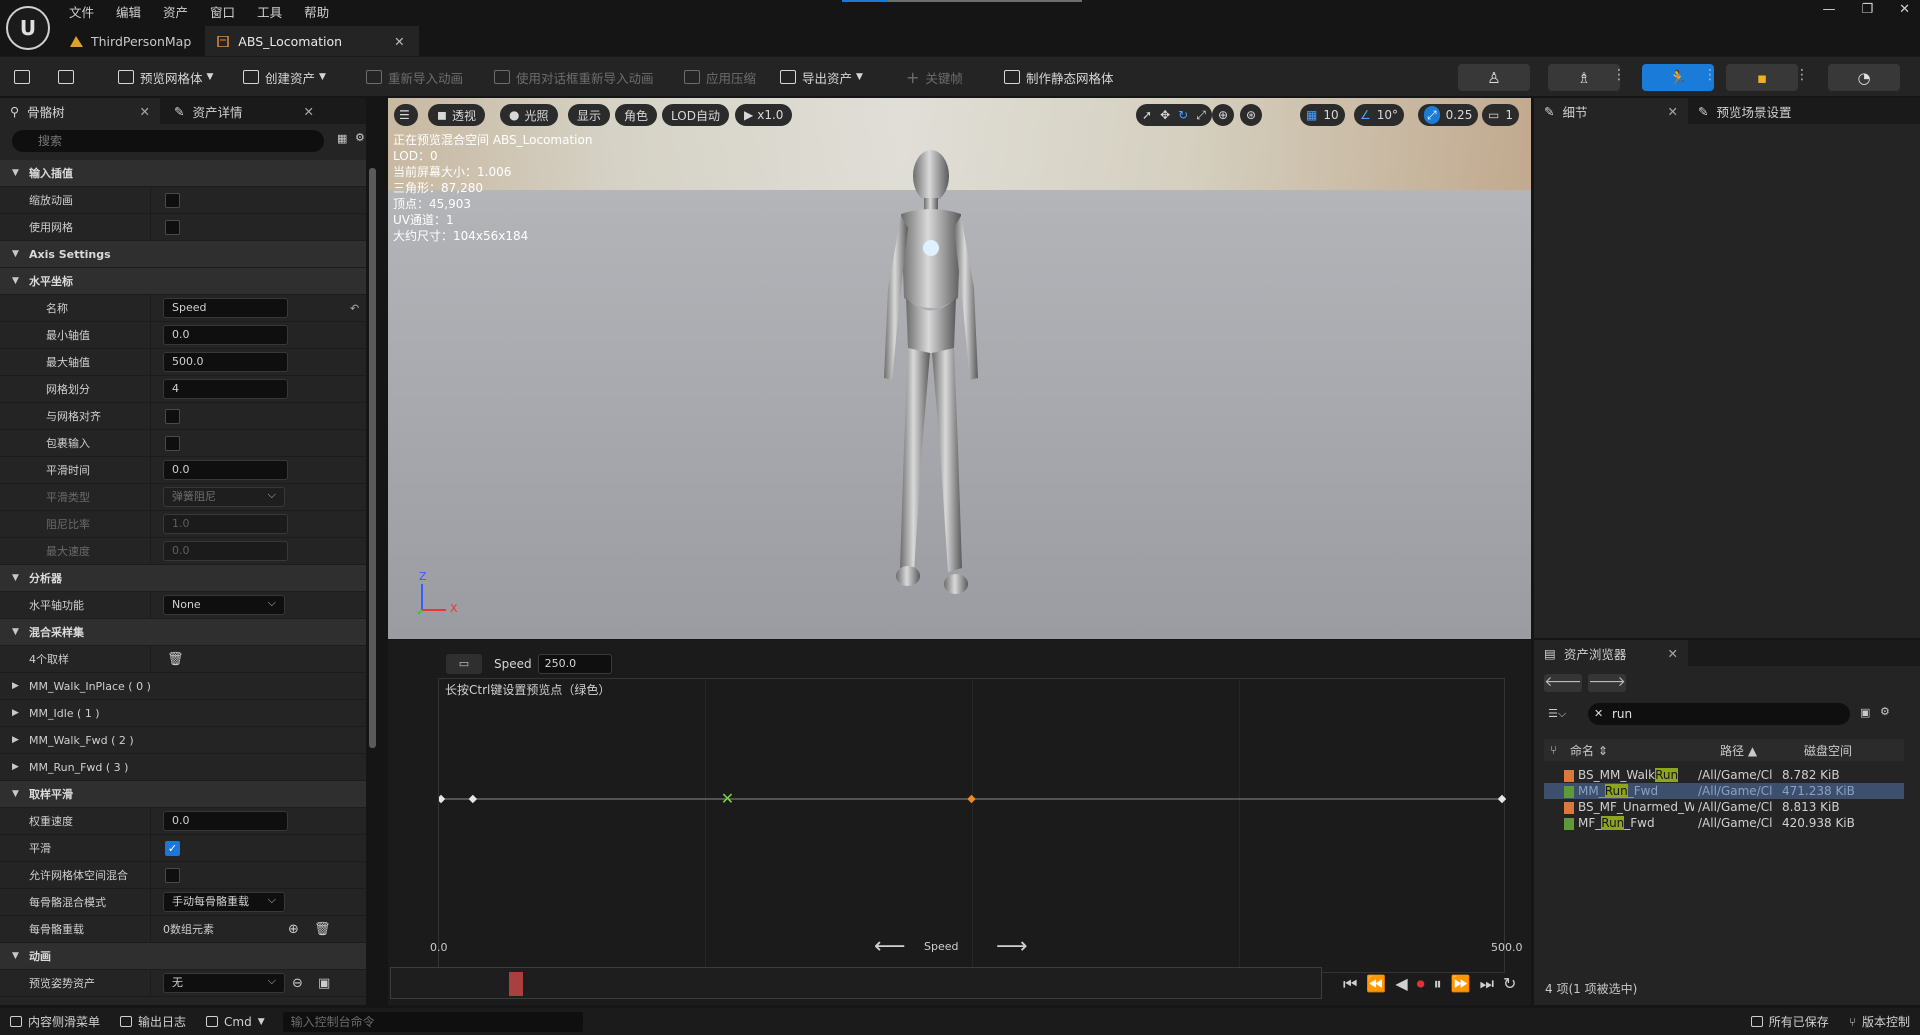 The width and height of the screenshot is (1920, 1035). I want to click on perspective-button: ◼ 透视, so click(456, 115).